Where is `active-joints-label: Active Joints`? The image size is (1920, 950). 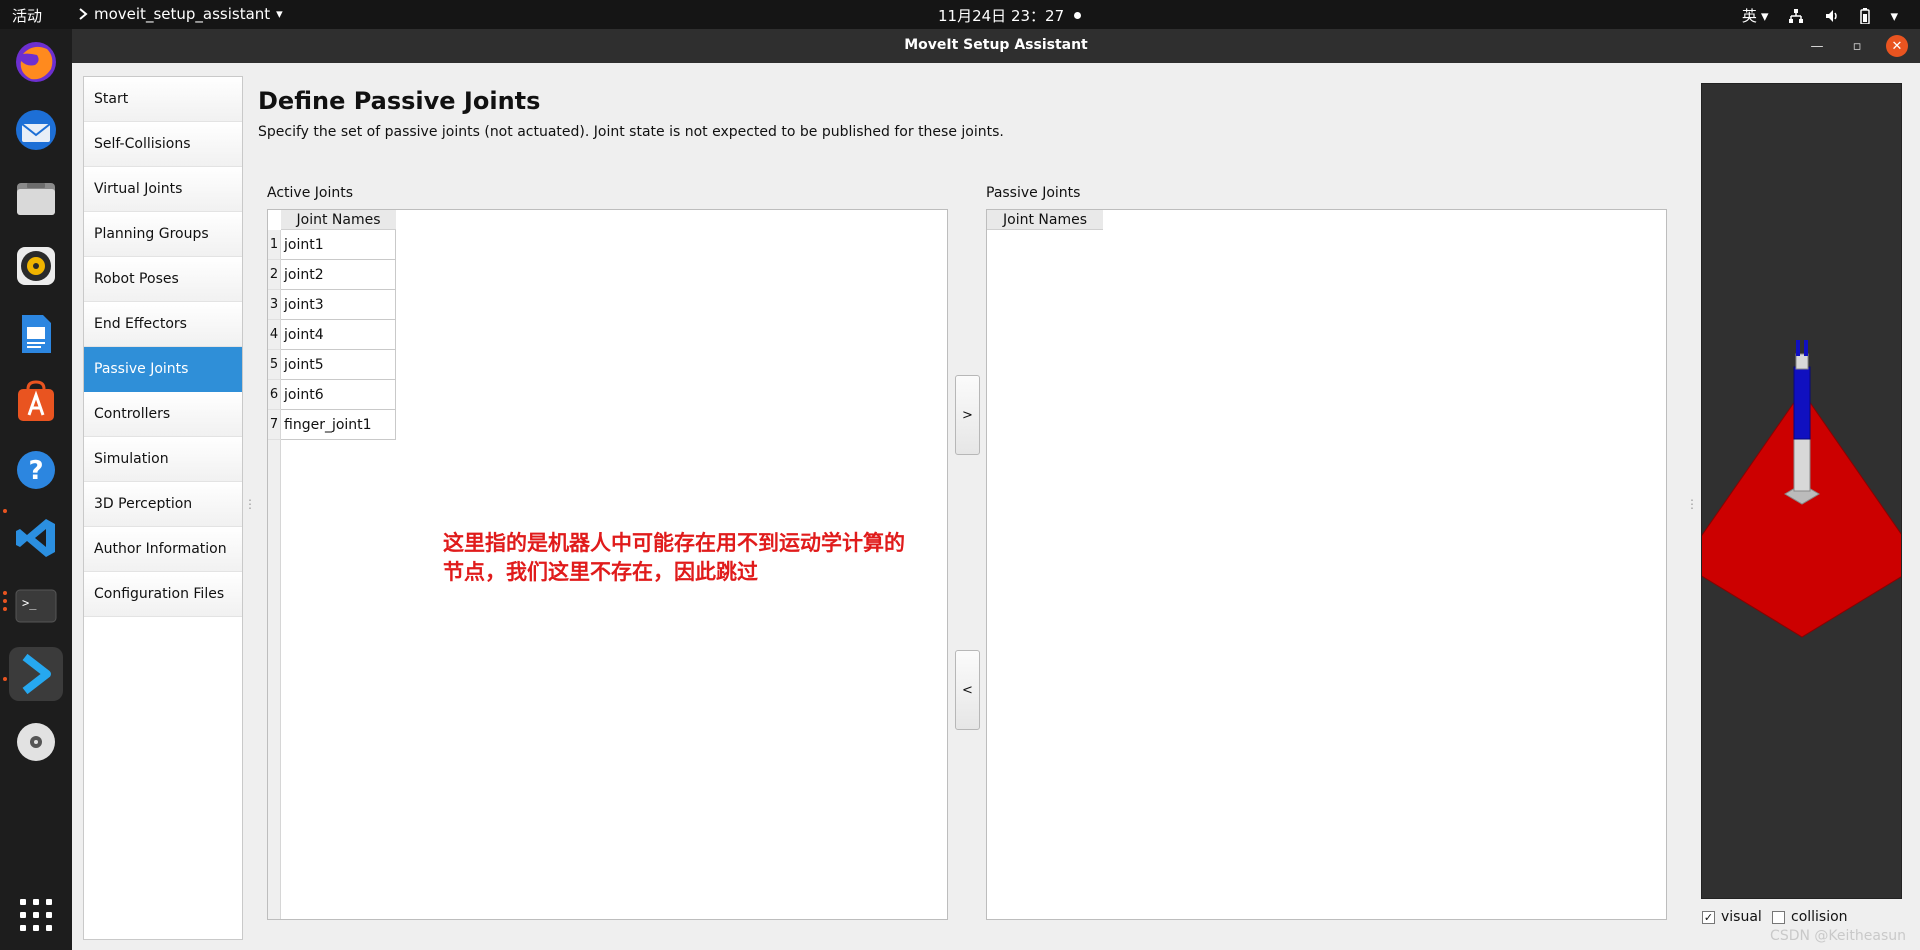 active-joints-label: Active Joints is located at coordinates (310, 193).